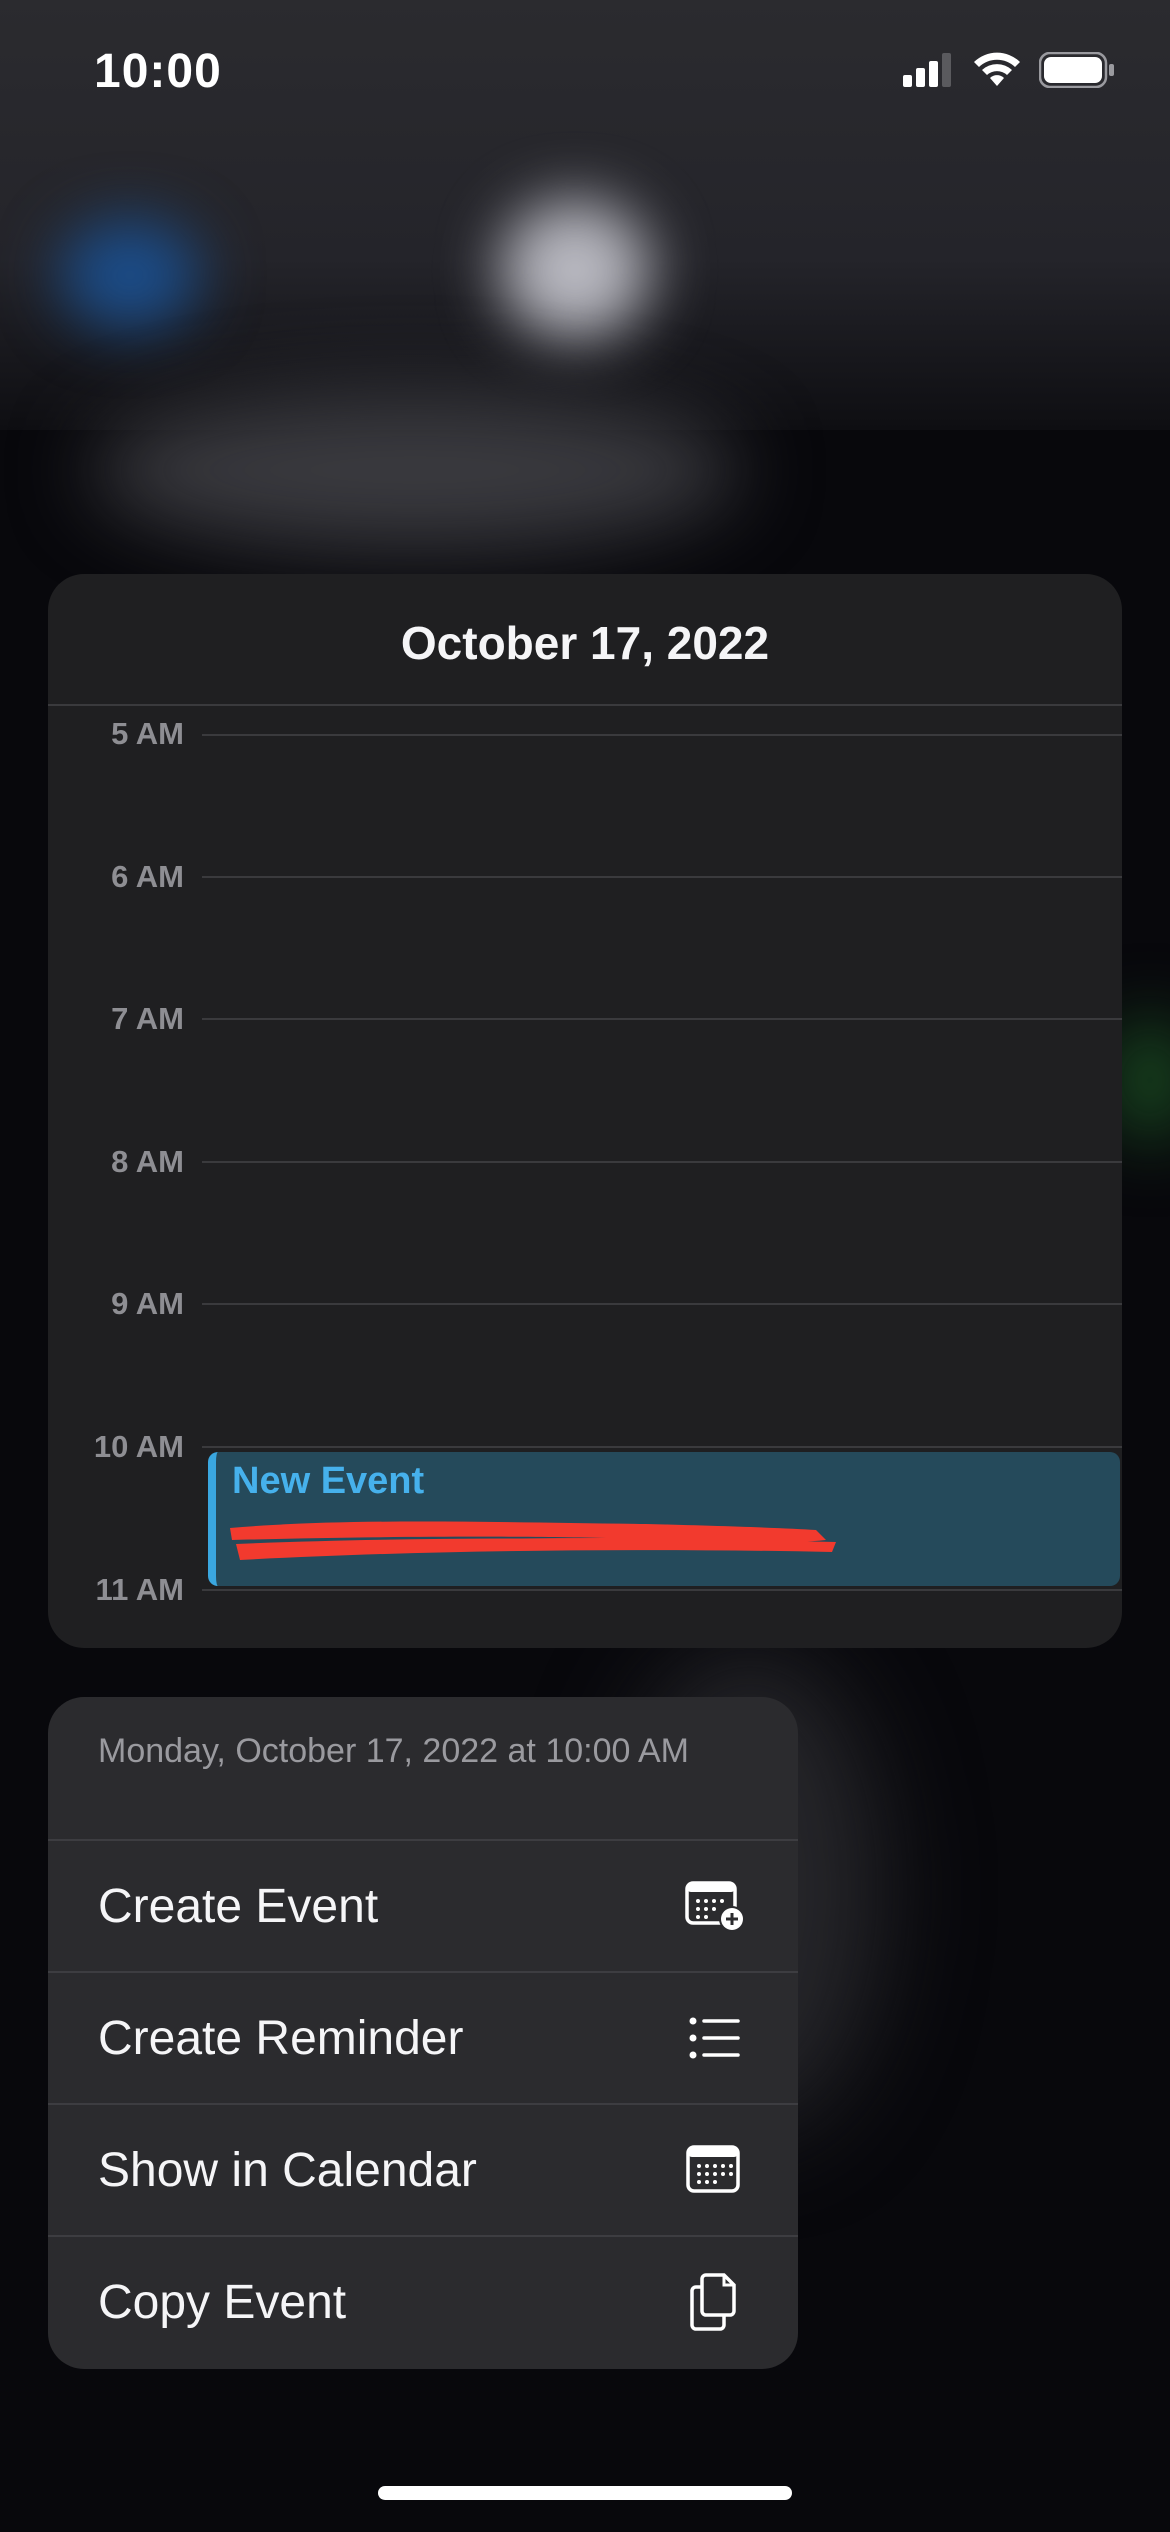 The image size is (1170, 2532). Describe the element at coordinates (1076, 70) in the screenshot. I see `battery-icon` at that location.